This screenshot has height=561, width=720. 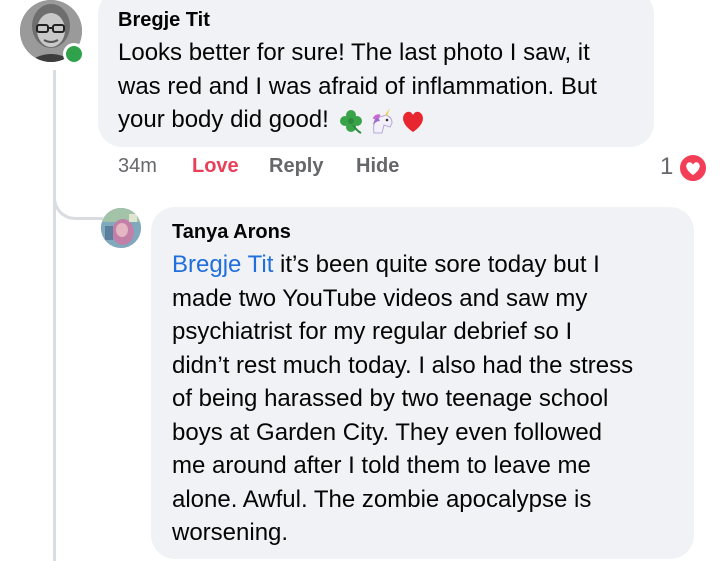 I want to click on comment-author: Tanya Arons, so click(x=231, y=232).